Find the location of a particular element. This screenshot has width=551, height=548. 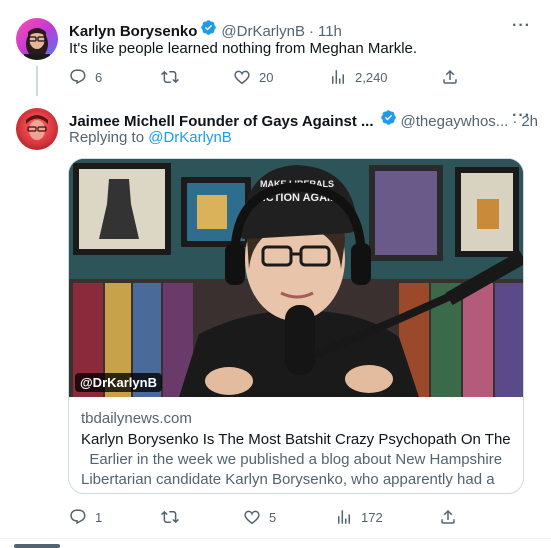

thread-connector-line is located at coordinates (37, 81).